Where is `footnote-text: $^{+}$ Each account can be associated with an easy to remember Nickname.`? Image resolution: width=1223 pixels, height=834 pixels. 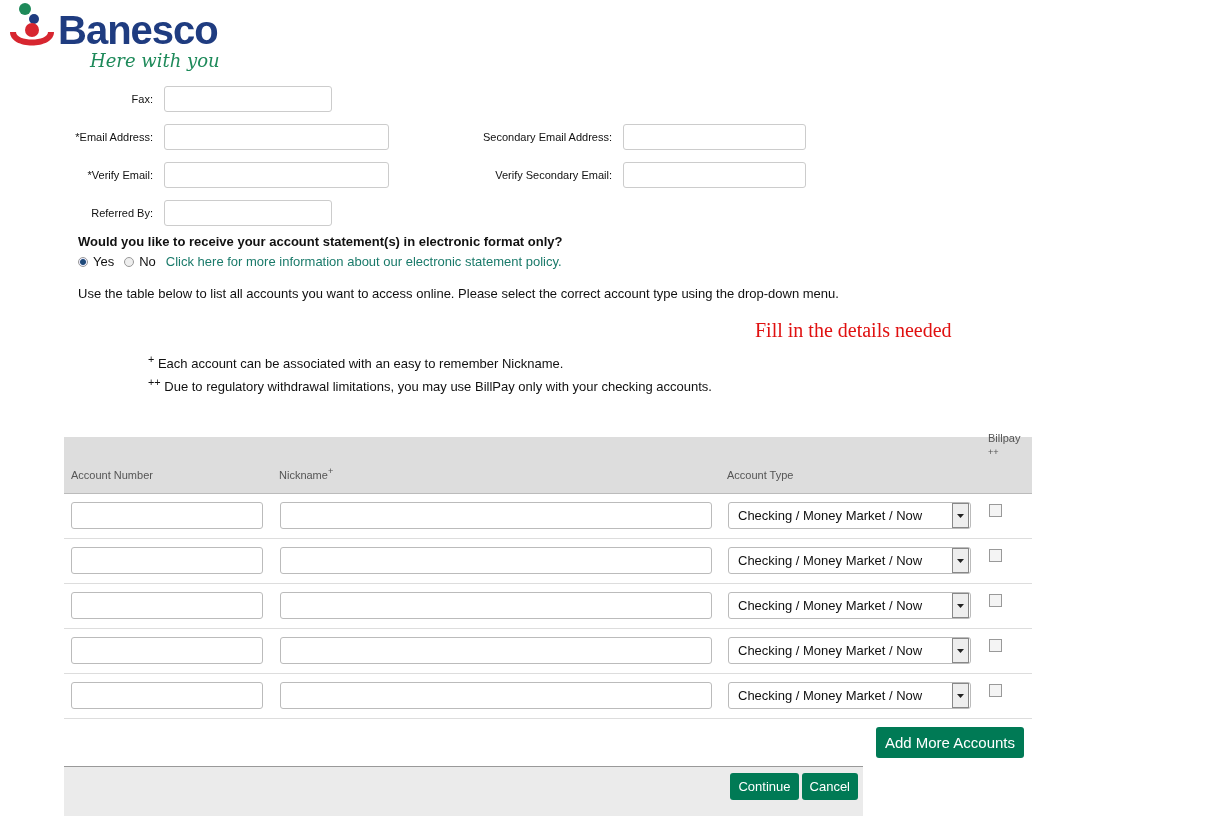 footnote-text: $^{+}$ Each account can be associated with an easy to remember Nickname. is located at coordinates (356, 363).